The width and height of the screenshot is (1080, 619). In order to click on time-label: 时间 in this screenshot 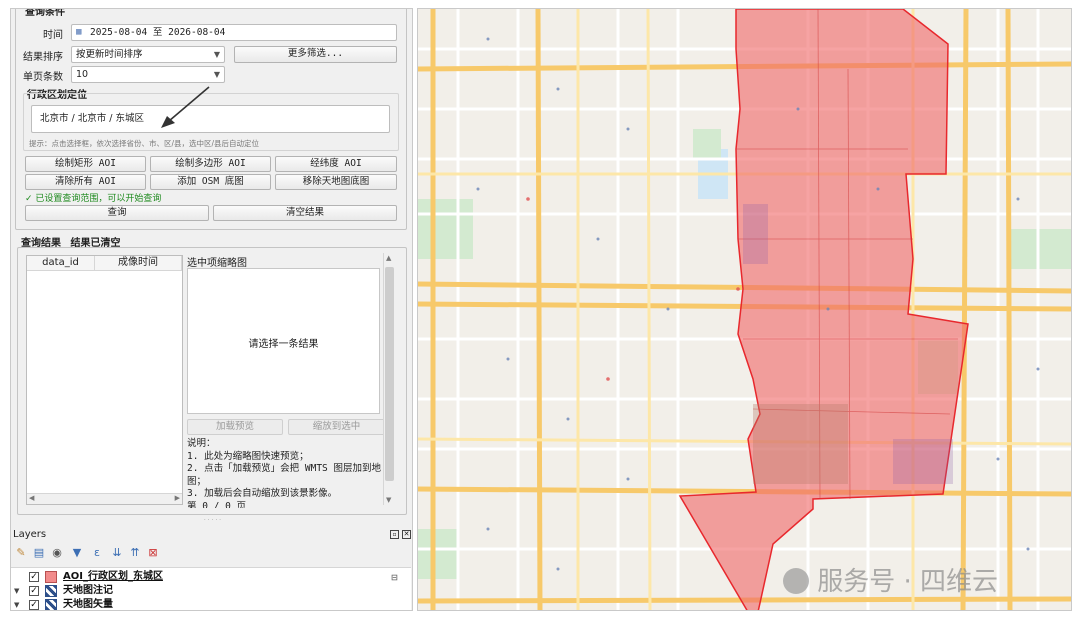, I will do `click(53, 35)`.